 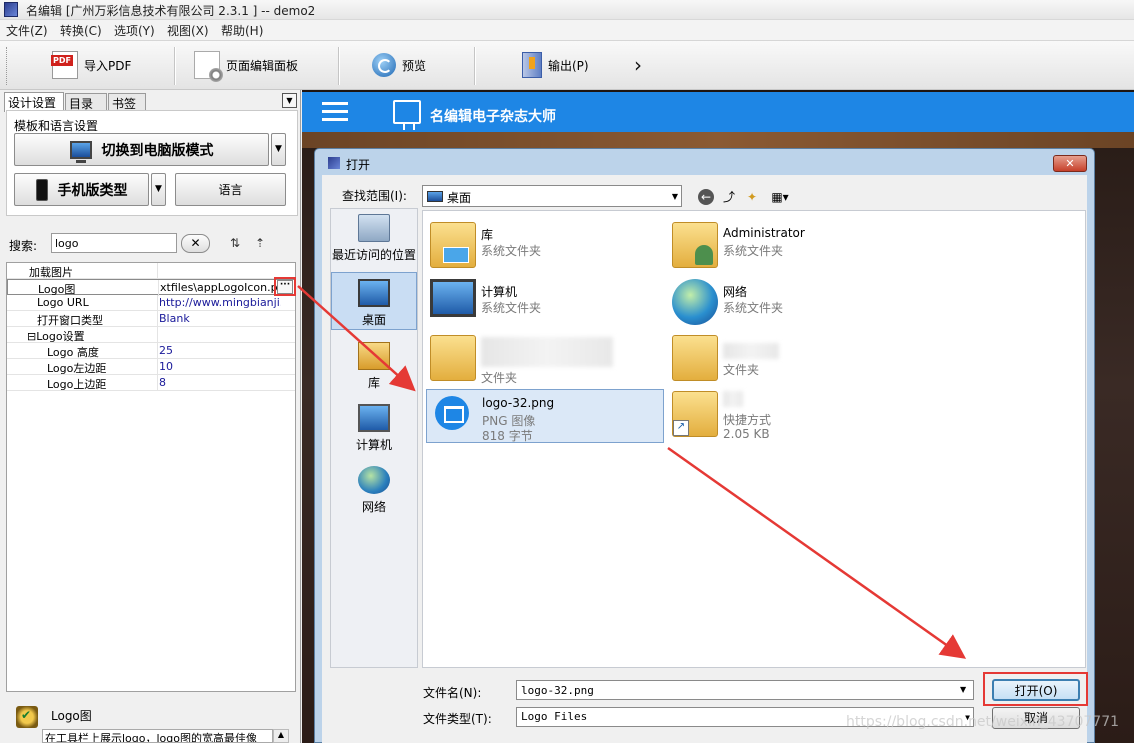 I want to click on toolbar-more-button: ›, so click(x=638, y=65).